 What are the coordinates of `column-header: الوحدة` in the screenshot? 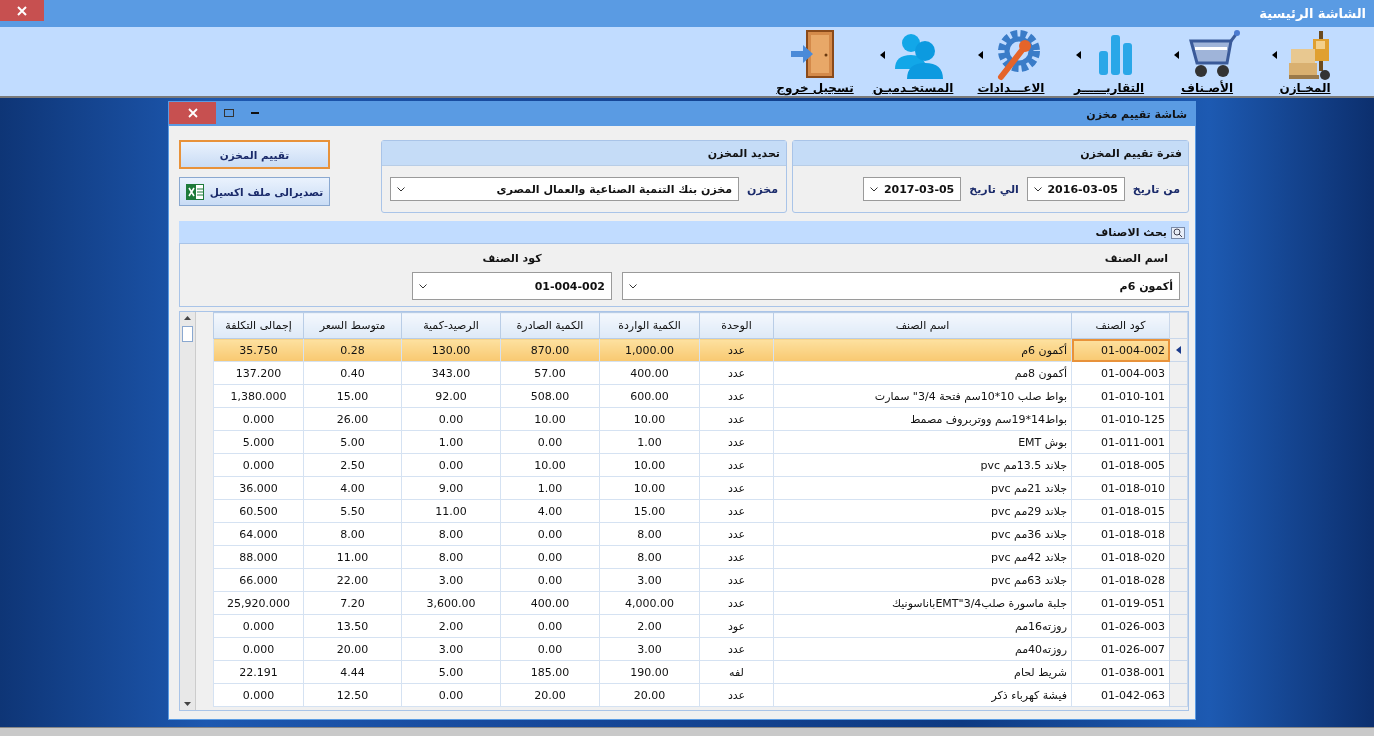 It's located at (736, 325).